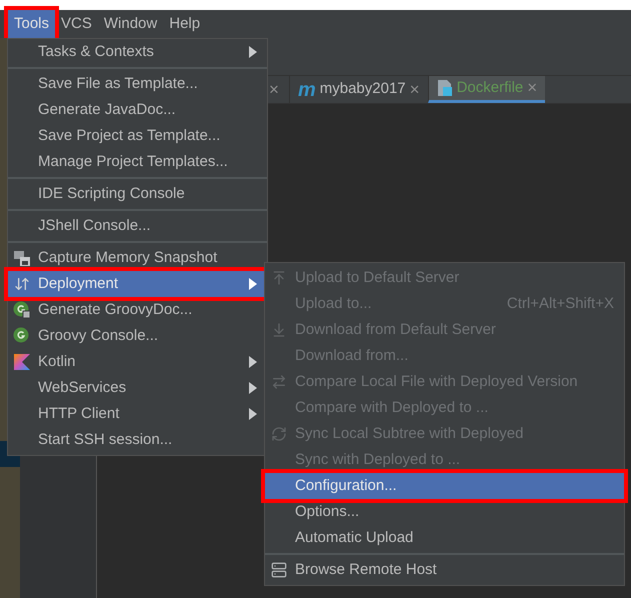 This screenshot has height=598, width=631. What do you see at coordinates (32, 24) in the screenshot?
I see `menu-bar-item: Tools` at bounding box center [32, 24].